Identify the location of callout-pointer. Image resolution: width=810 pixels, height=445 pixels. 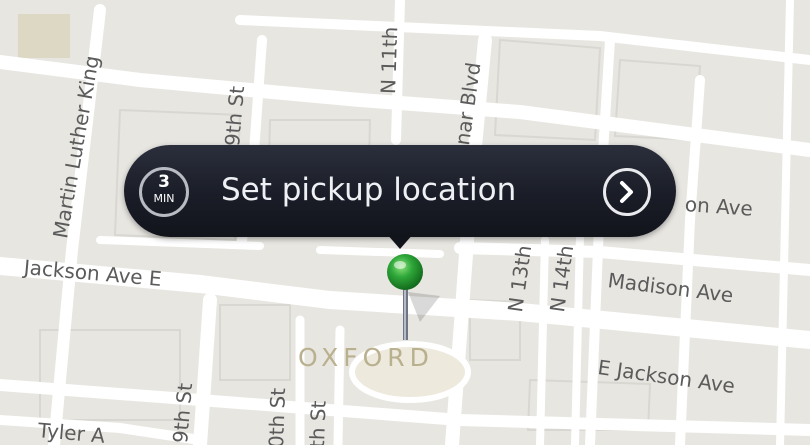
(400, 241).